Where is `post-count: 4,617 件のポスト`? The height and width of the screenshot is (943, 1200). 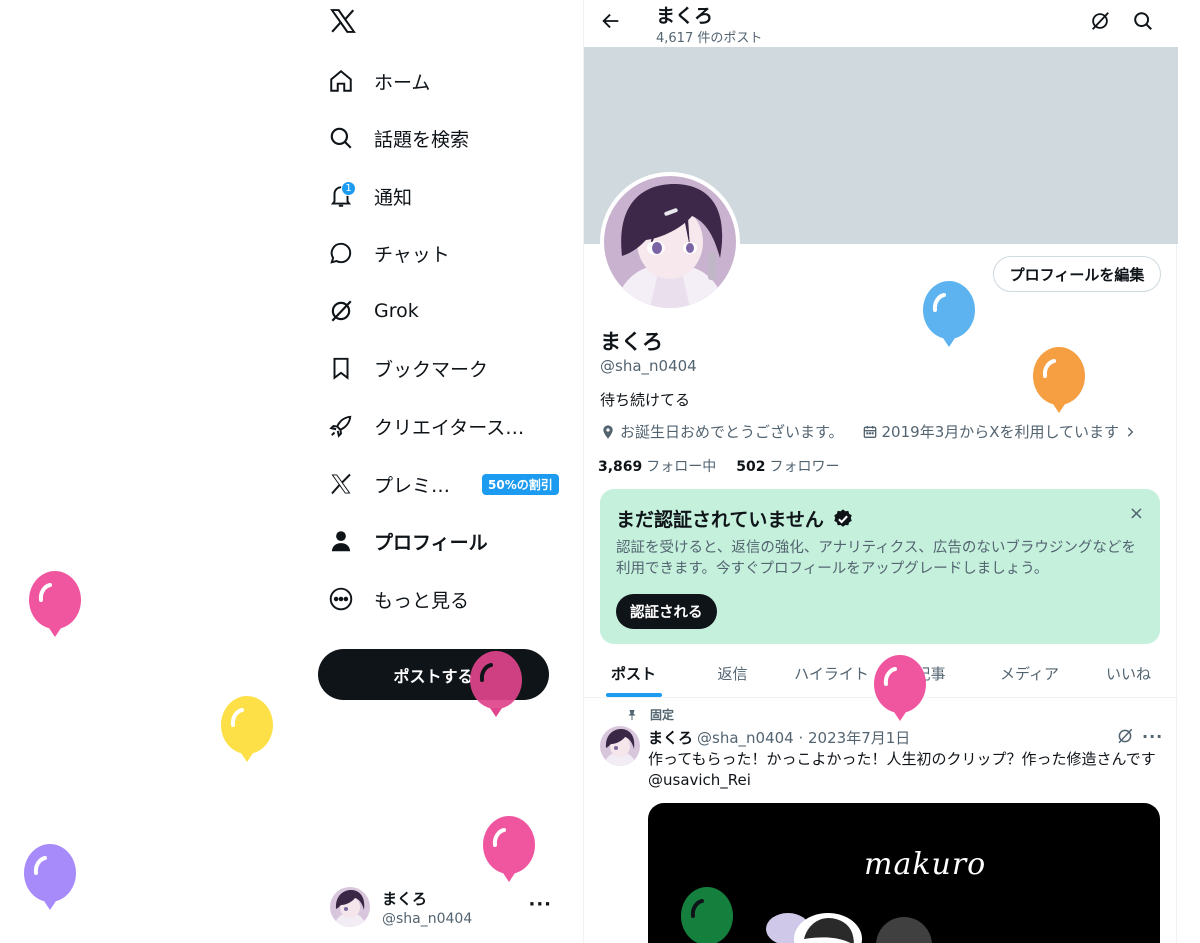 post-count: 4,617 件のポスト is located at coordinates (709, 38).